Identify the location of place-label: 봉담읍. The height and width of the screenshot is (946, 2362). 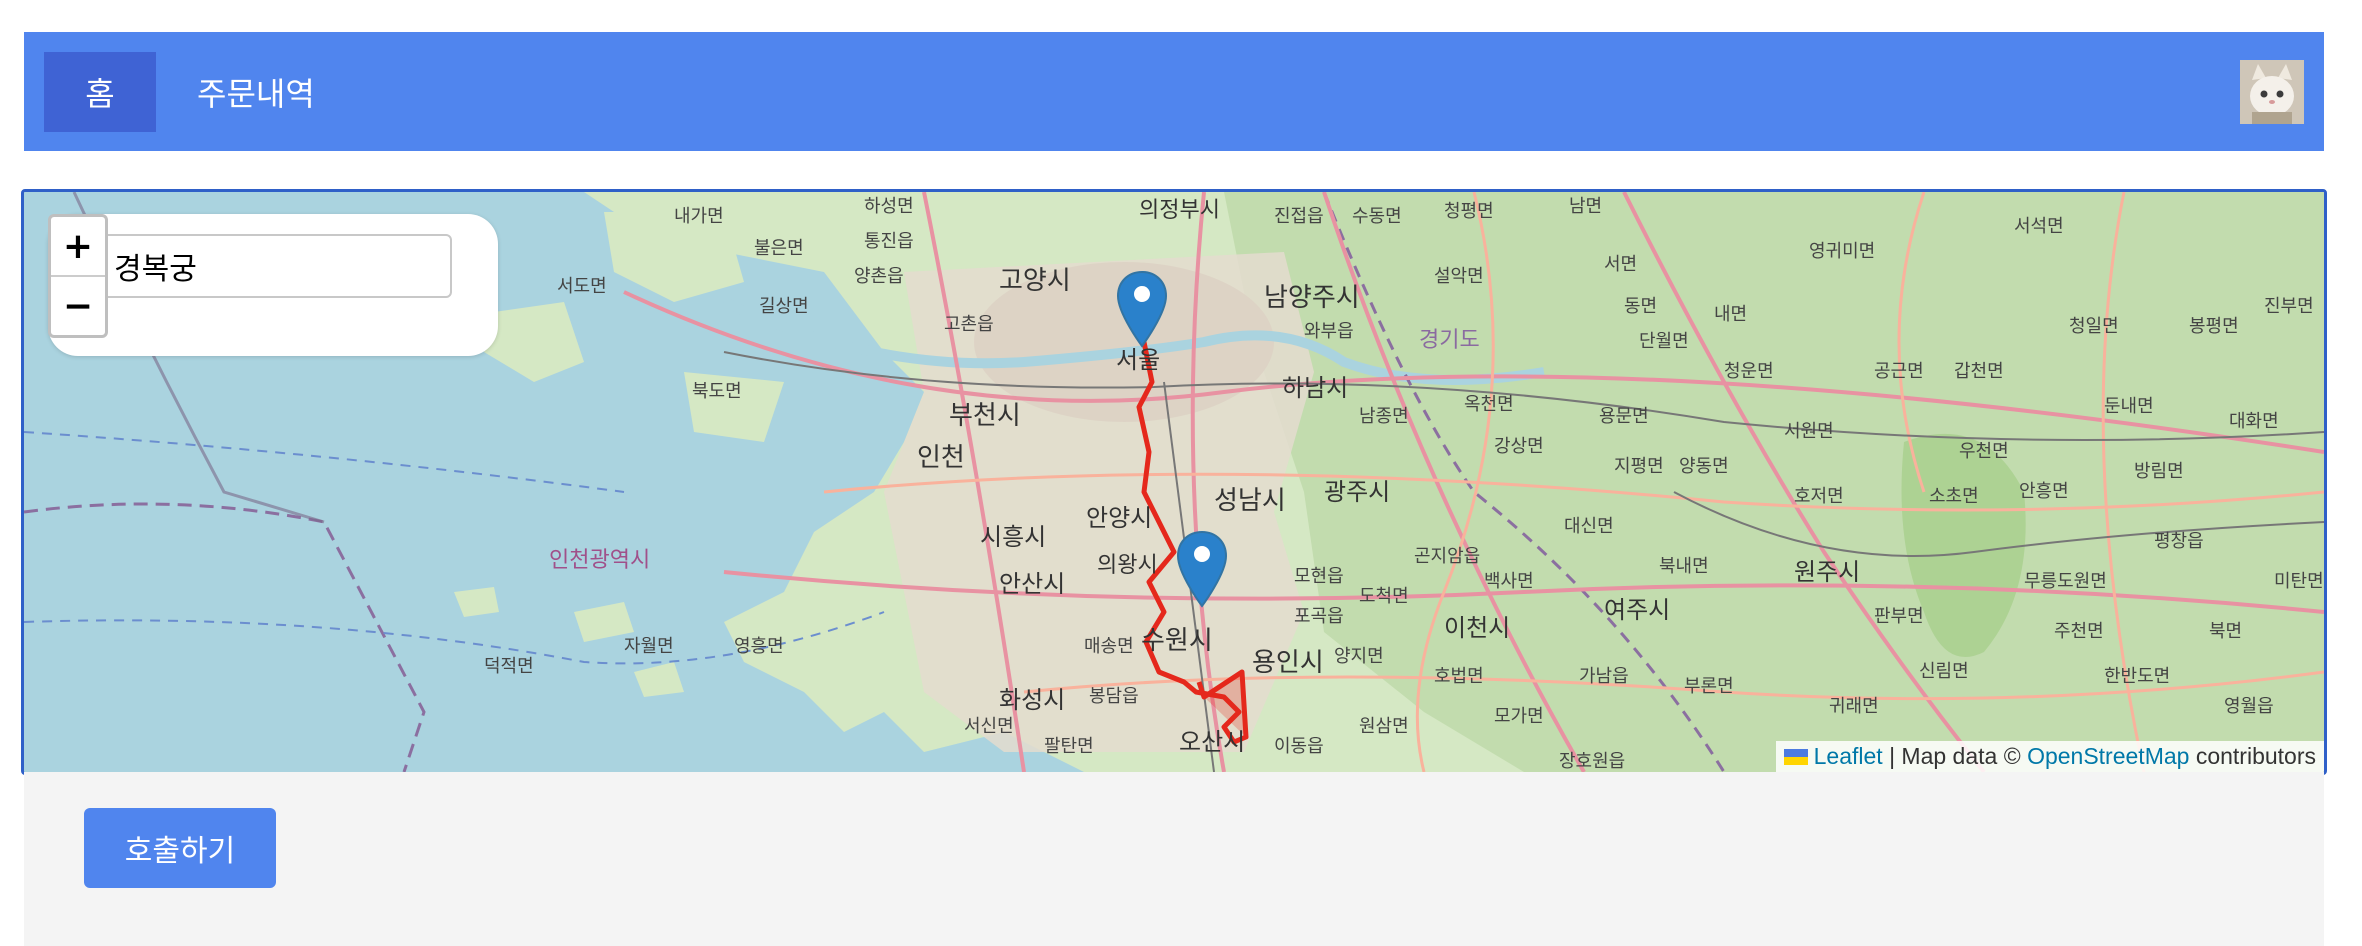
(1114, 696).